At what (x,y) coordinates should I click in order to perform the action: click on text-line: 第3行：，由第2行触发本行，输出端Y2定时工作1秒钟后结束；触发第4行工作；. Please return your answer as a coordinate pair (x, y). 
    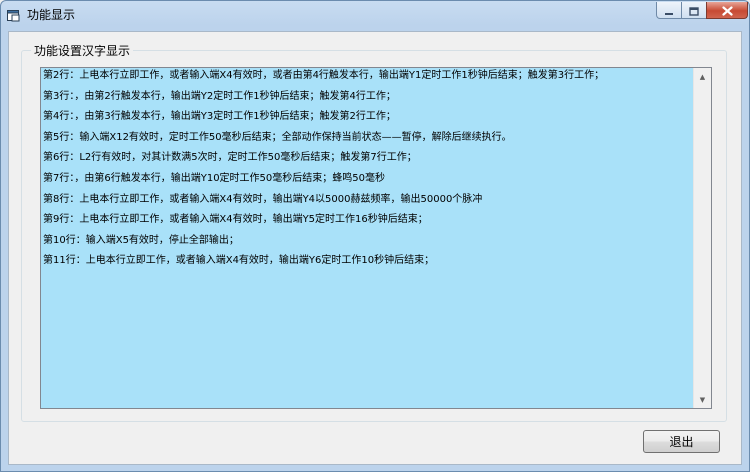
    Looking at the image, I should click on (219, 96).